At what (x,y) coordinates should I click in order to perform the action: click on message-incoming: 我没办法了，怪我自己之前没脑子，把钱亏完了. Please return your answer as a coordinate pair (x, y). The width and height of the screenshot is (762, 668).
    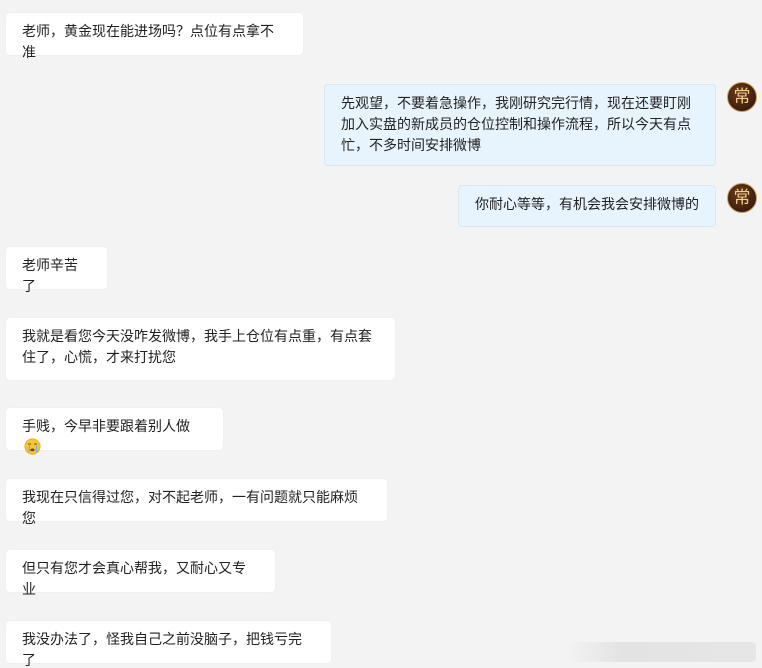
    Looking at the image, I should click on (168, 644).